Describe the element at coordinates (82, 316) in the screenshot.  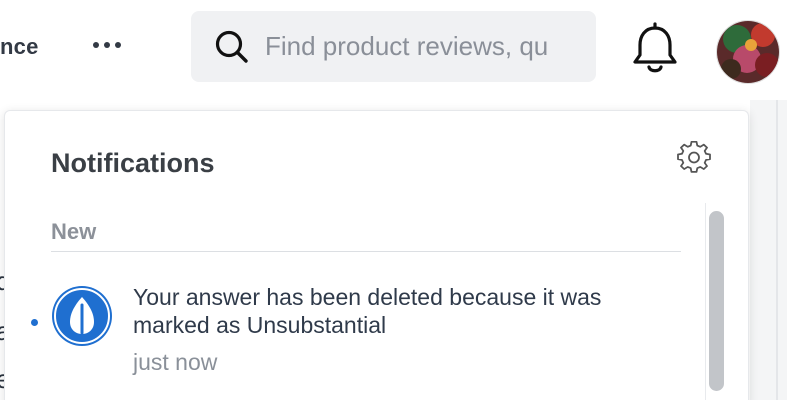
I see `leaf-logo-icon` at that location.